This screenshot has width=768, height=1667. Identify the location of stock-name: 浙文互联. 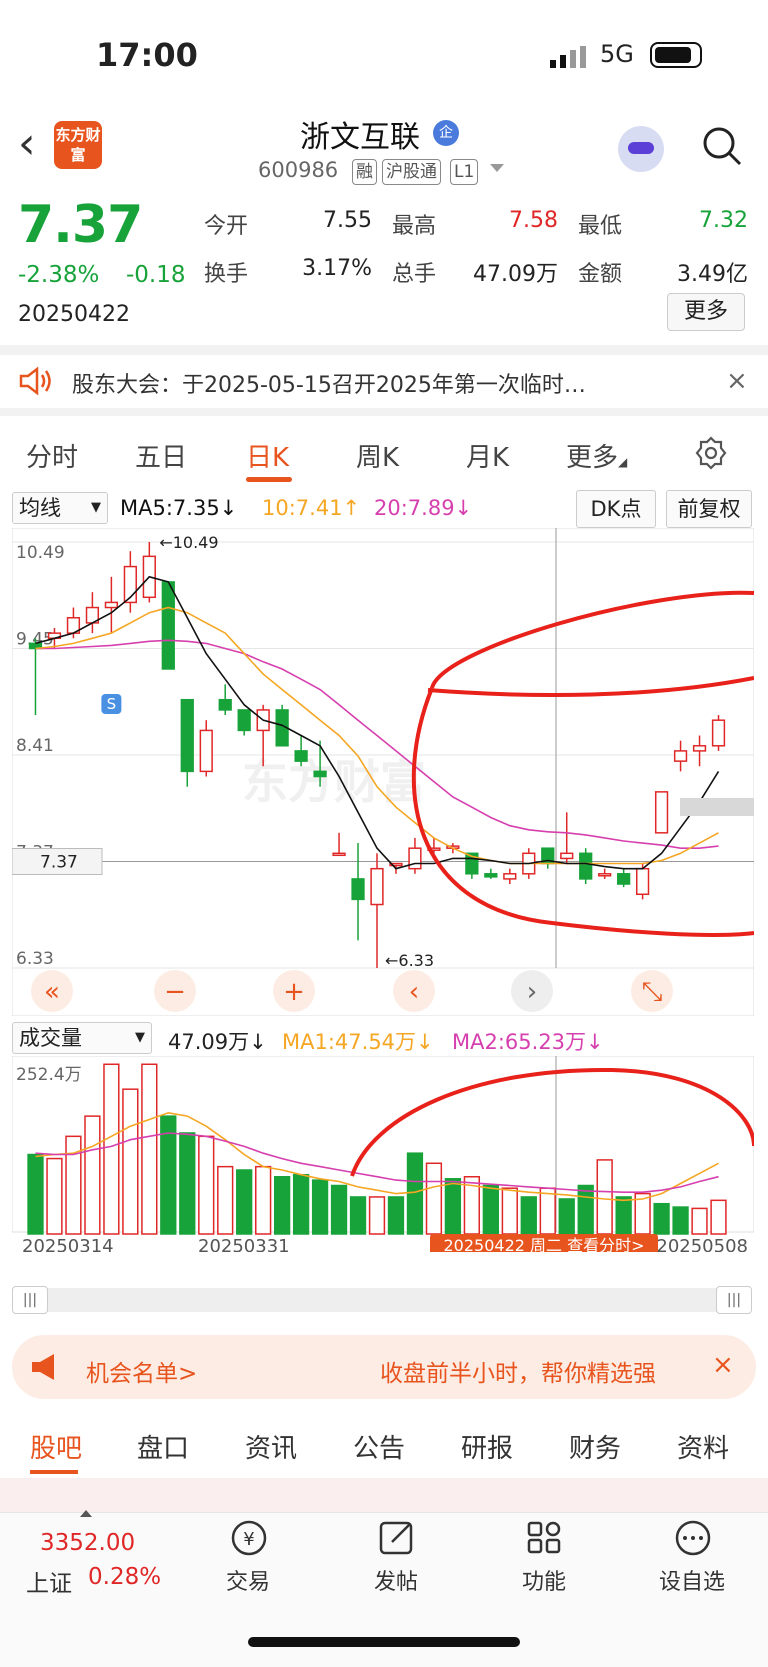
(360, 137).